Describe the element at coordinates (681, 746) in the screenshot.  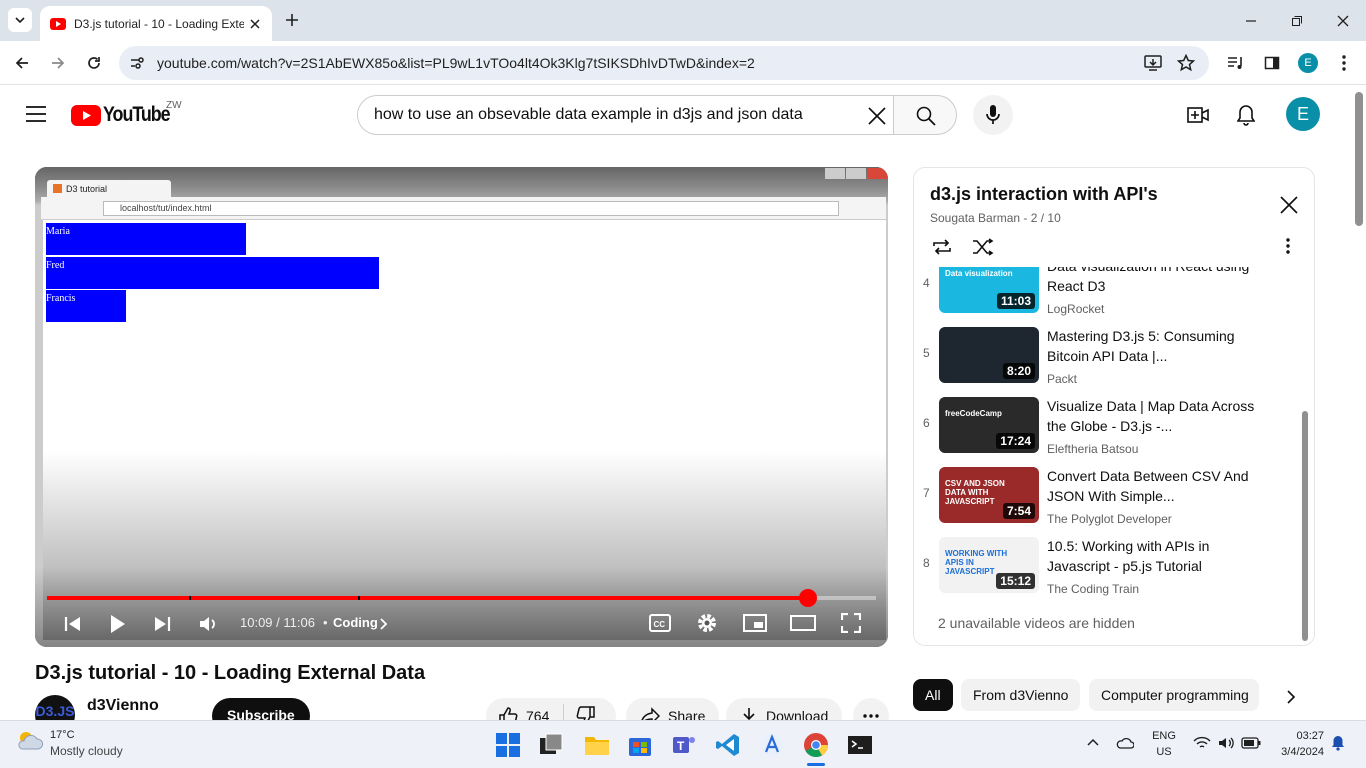
I see `svg-text: T` at that location.